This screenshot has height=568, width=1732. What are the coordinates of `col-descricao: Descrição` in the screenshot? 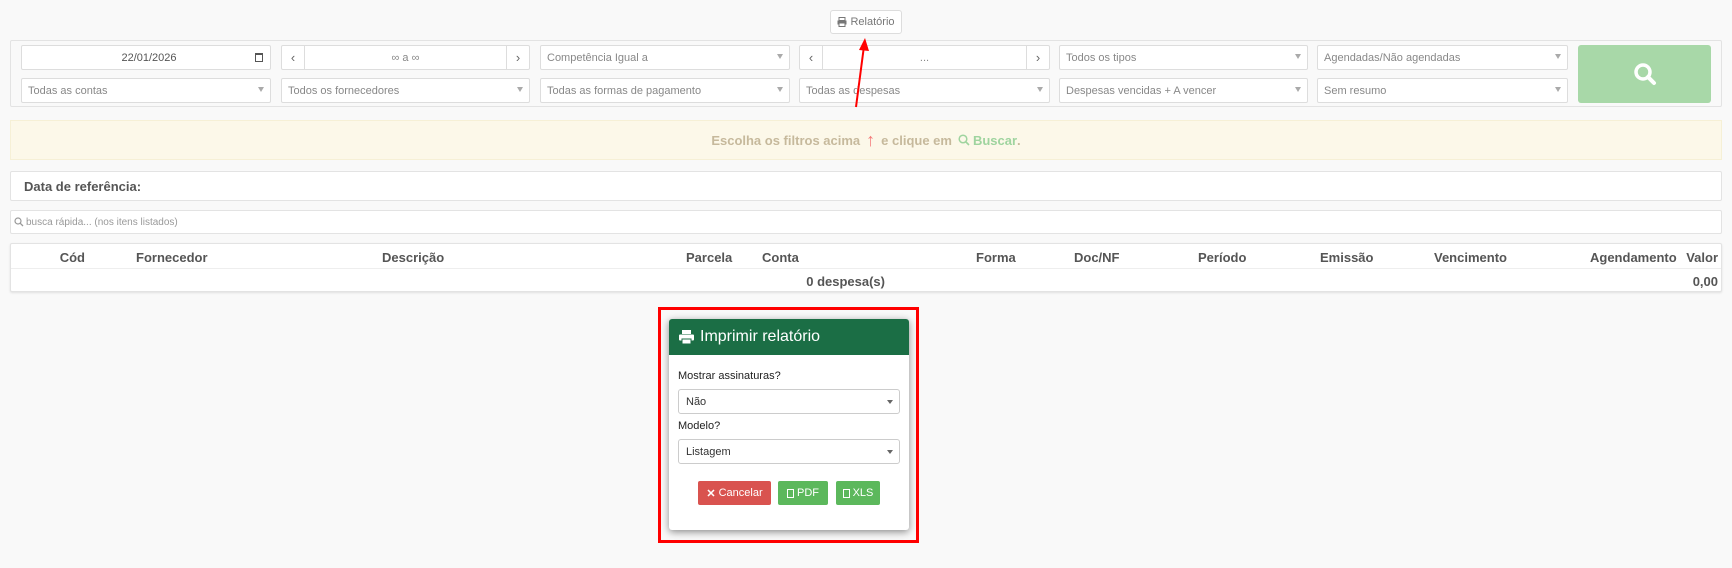 It's located at (413, 257).